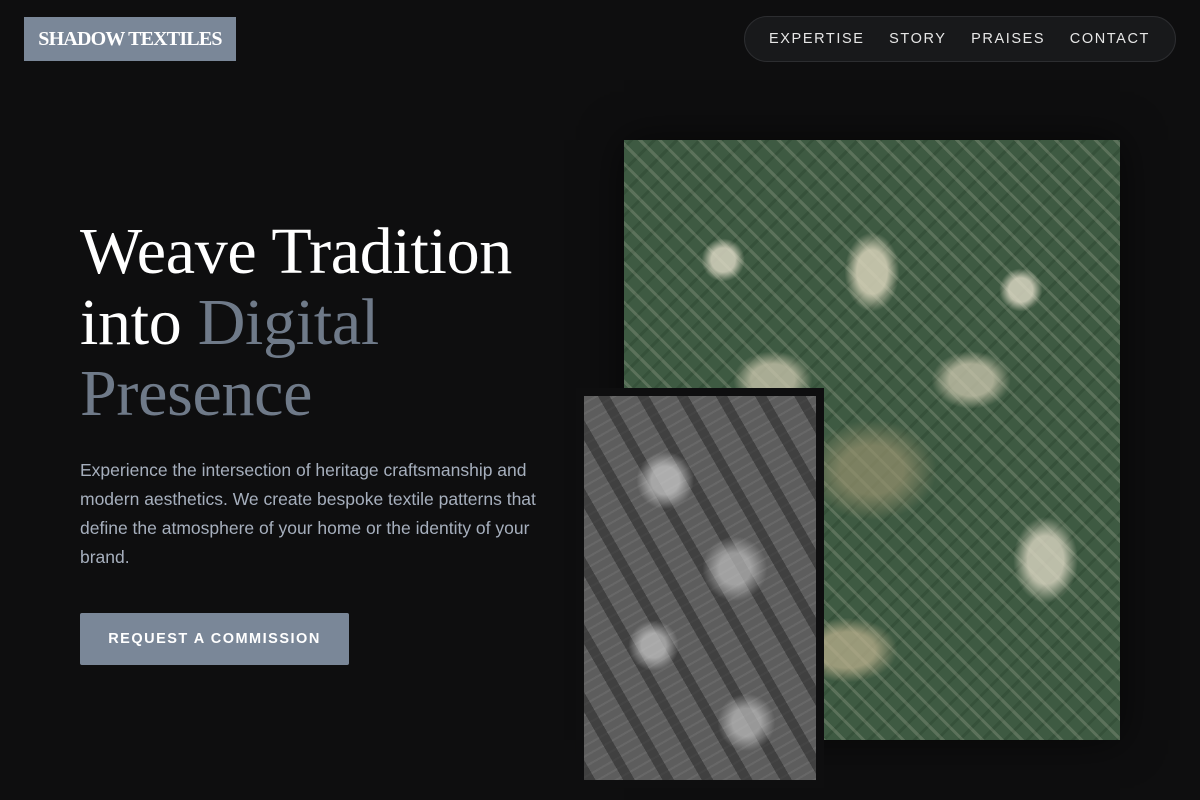 The width and height of the screenshot is (1200, 800). What do you see at coordinates (817, 39) in the screenshot?
I see `nav-item-expertise: EXPERTISE` at bounding box center [817, 39].